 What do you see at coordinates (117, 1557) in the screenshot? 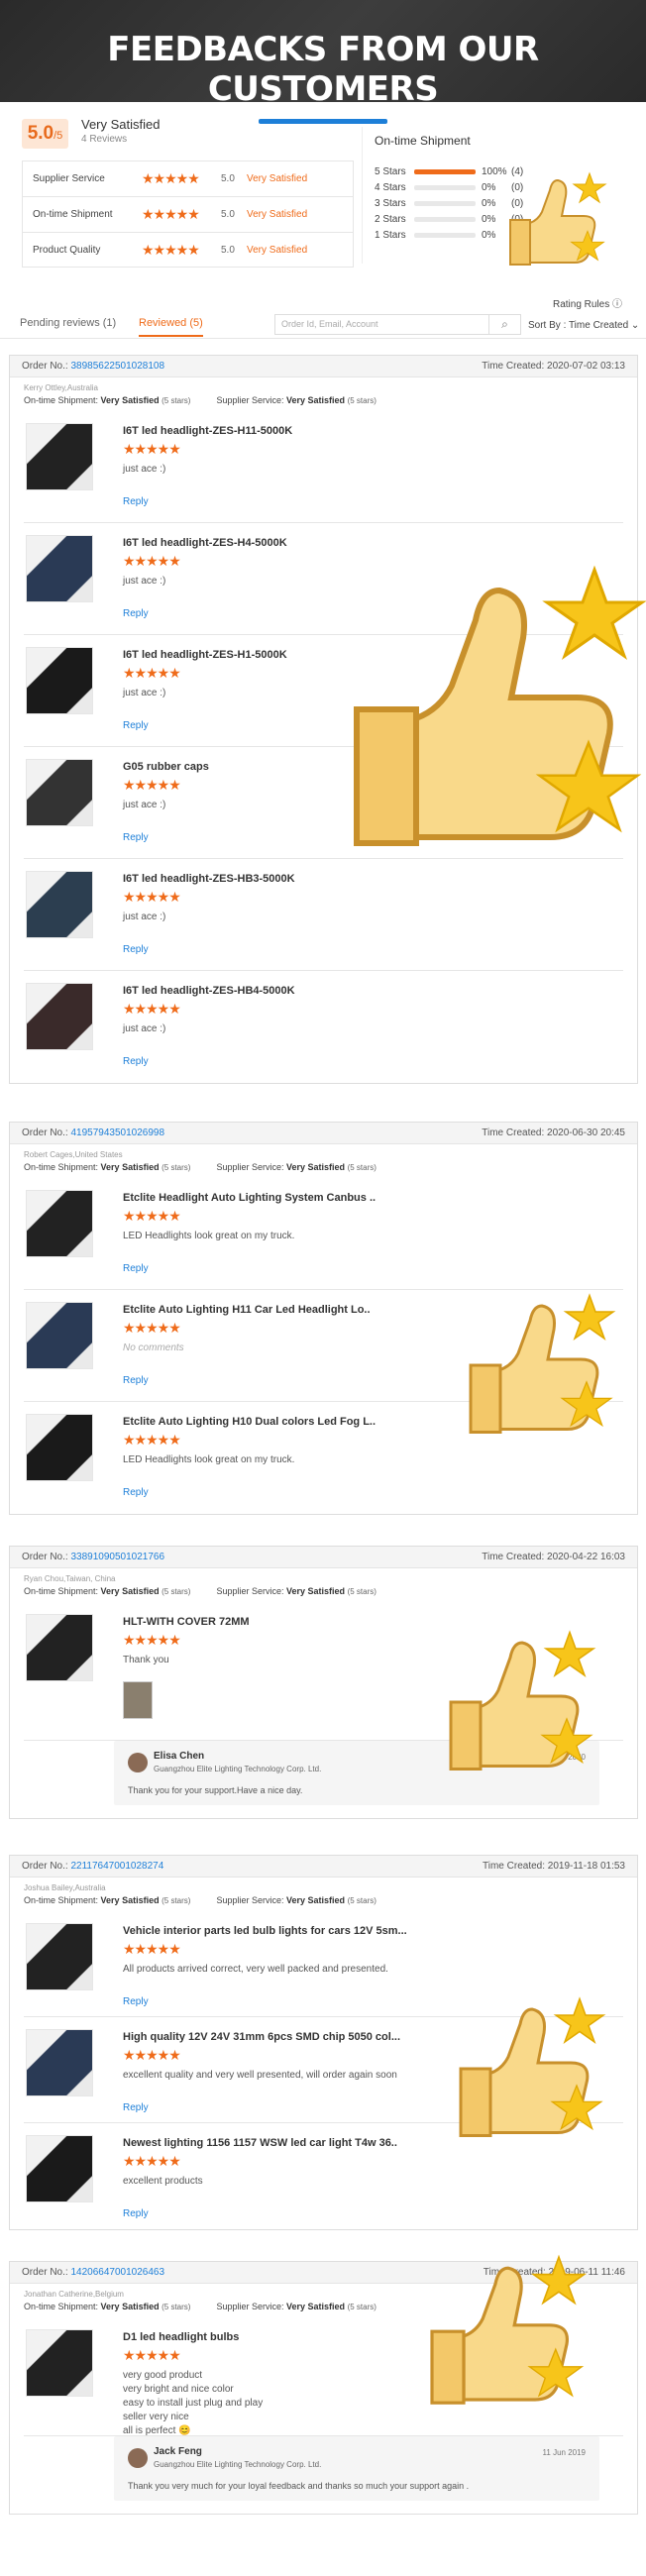
I see `order-id-link: 33891090501021766` at bounding box center [117, 1557].